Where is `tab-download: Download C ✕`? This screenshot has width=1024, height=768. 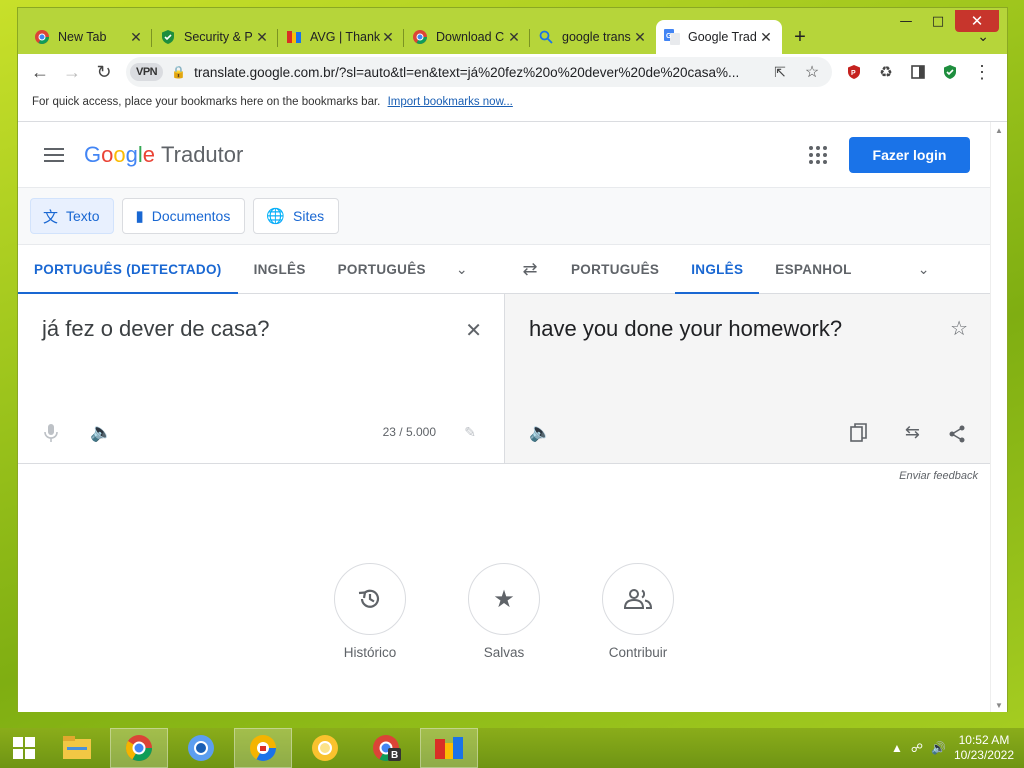 tab-download: Download C ✕ is located at coordinates (467, 37).